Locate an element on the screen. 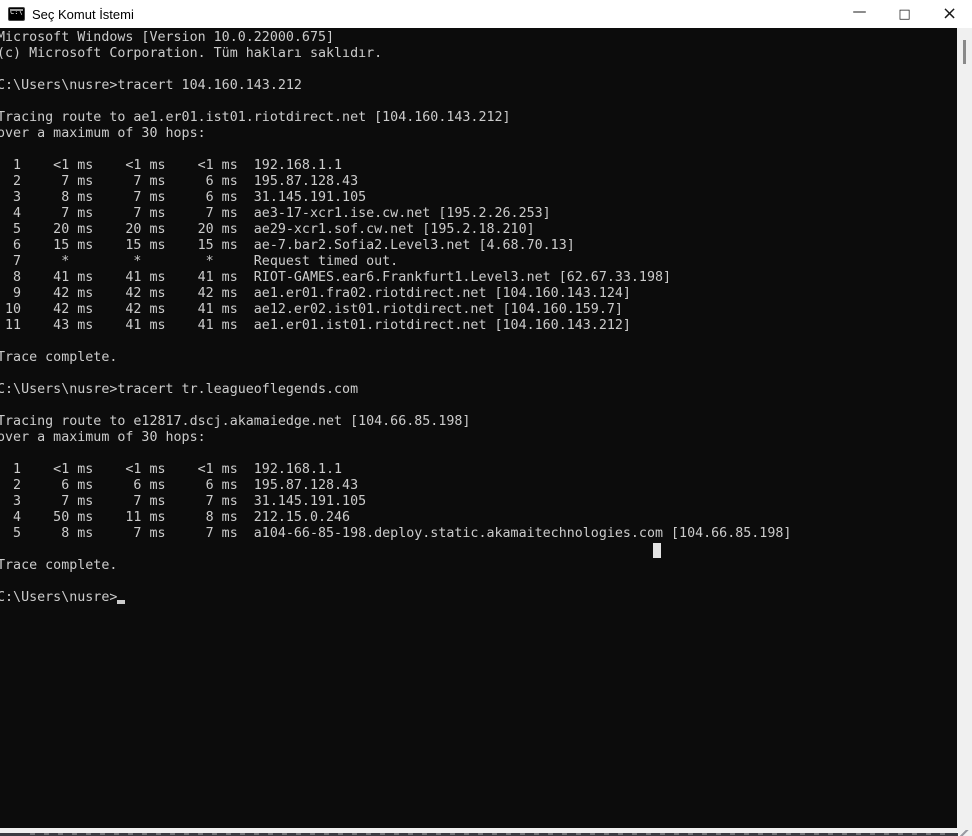 This screenshot has height=836, width=972. scrollbar-thumb is located at coordinates (964, 52).